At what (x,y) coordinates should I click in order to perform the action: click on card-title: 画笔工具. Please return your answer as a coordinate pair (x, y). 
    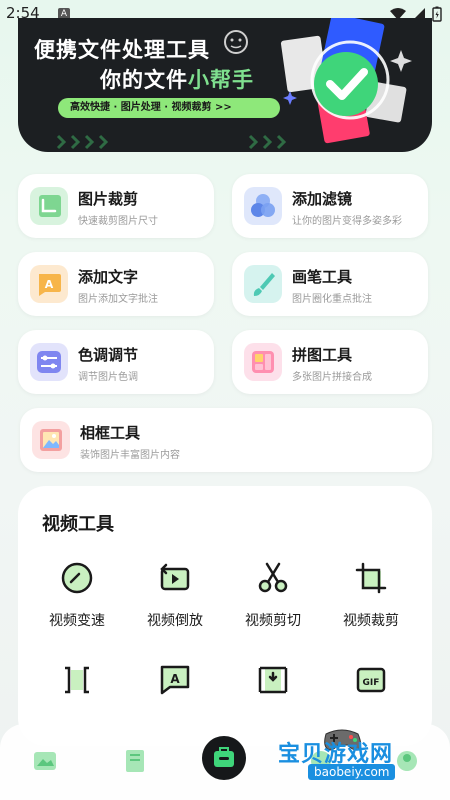
    Looking at the image, I should click on (322, 277).